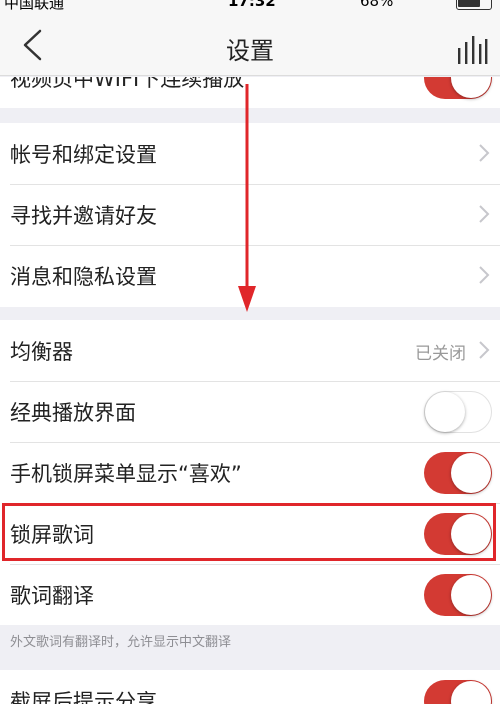  What do you see at coordinates (472, 49) in the screenshot?
I see `audio-level-icon` at bounding box center [472, 49].